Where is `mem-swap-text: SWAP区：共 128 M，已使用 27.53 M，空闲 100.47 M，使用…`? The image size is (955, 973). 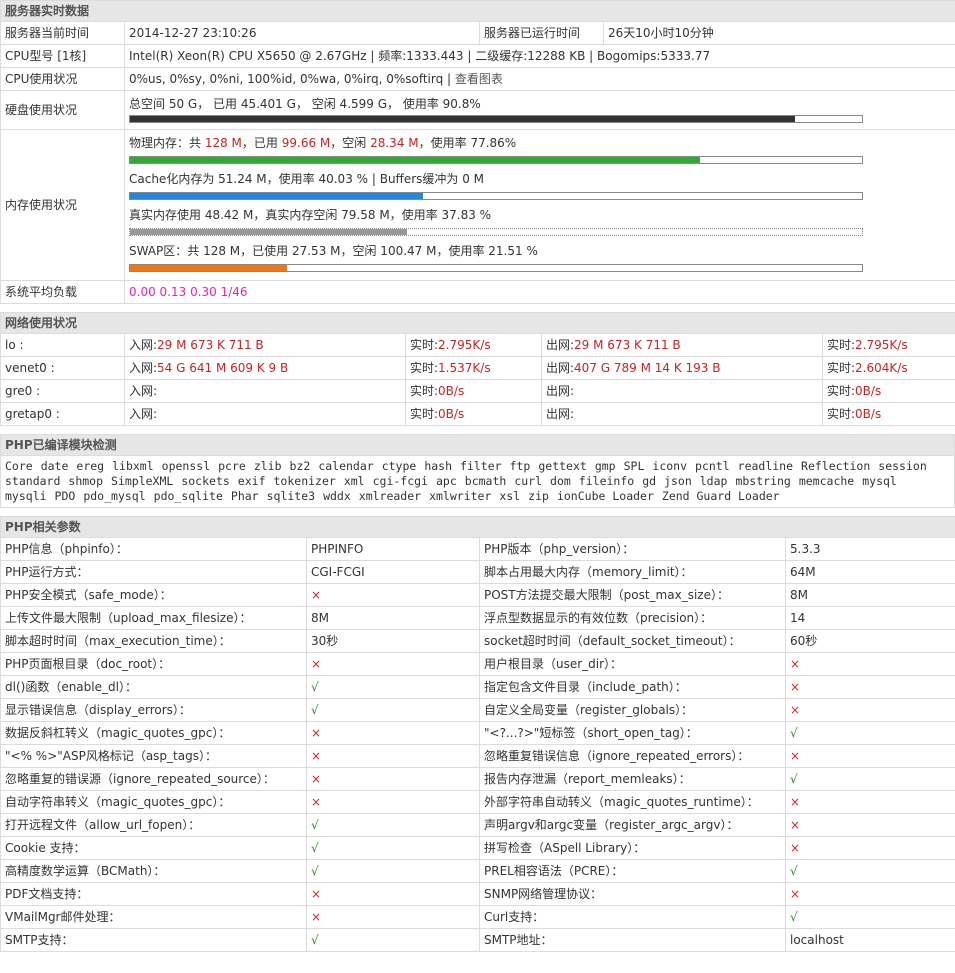
mem-swap-text: SWAP区：共 128 M，已使用 27.53 M，空闲 100.47 M，使用… is located at coordinates (333, 251).